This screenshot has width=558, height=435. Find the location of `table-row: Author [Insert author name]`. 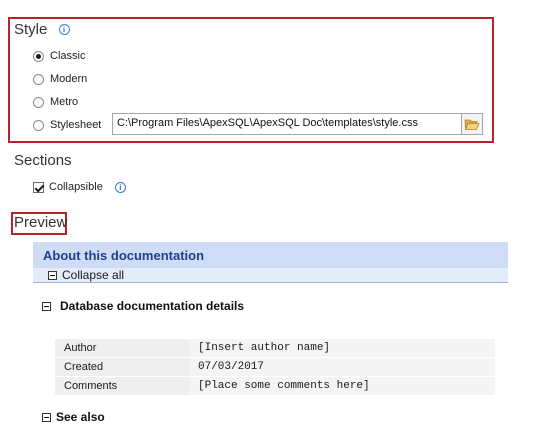

table-row: Author [Insert author name] is located at coordinates (275, 348).